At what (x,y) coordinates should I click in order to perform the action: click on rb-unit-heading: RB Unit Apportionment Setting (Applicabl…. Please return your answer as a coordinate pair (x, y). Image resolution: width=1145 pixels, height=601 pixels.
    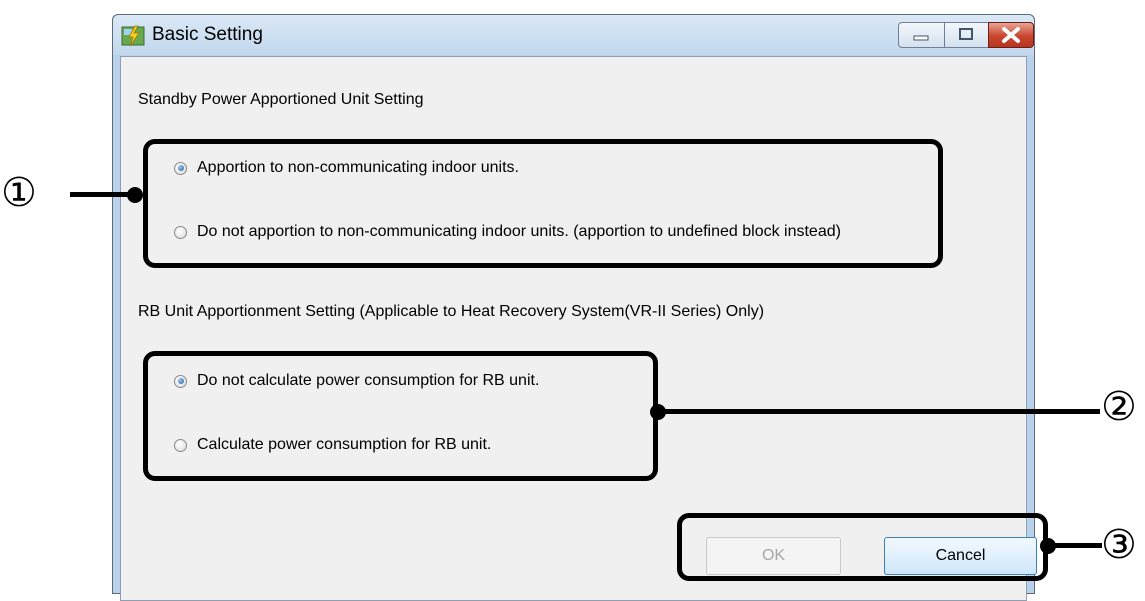
    Looking at the image, I should click on (451, 311).